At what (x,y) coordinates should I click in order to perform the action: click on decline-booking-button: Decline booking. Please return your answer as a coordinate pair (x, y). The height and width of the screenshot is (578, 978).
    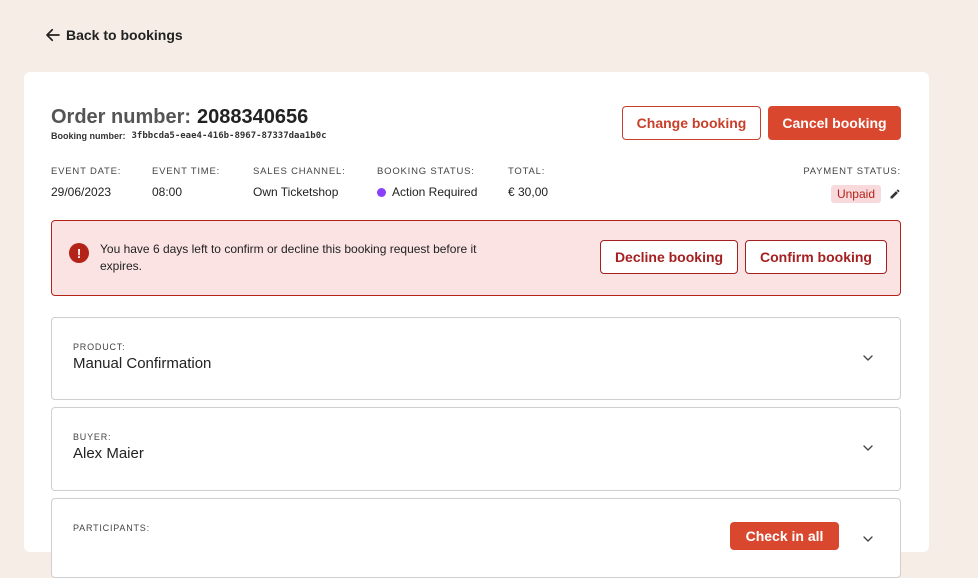
    Looking at the image, I should click on (669, 257).